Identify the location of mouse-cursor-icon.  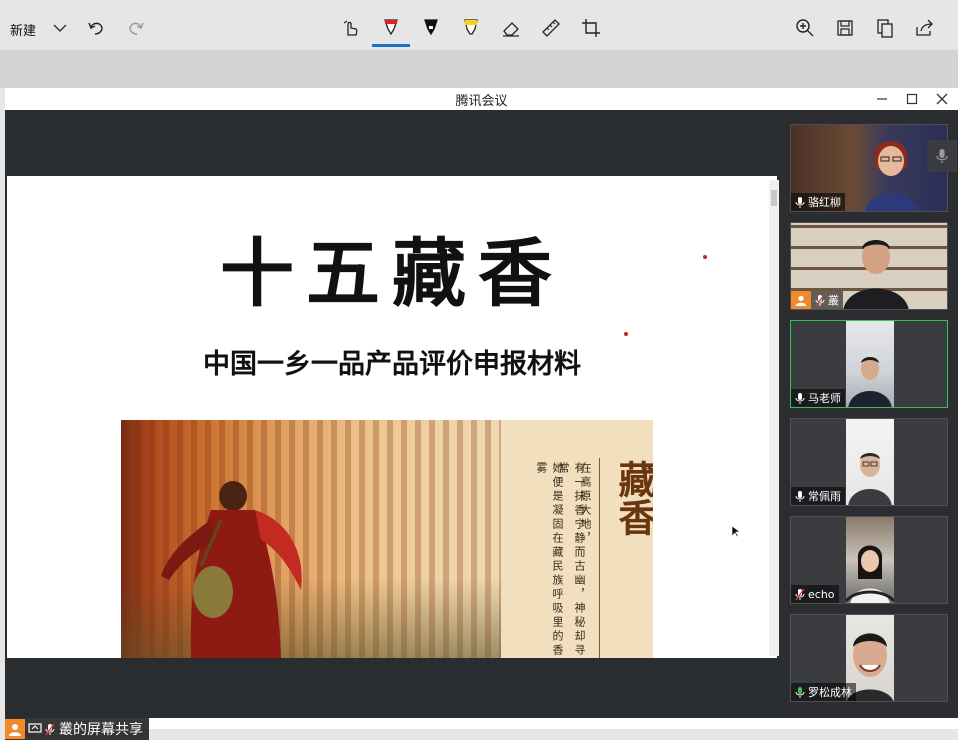
(736, 532).